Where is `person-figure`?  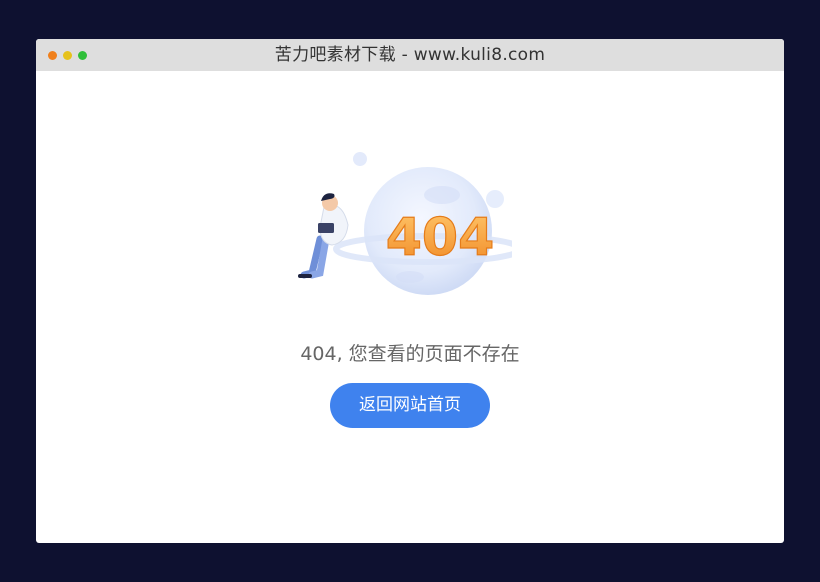
person-figure is located at coordinates (323, 236).